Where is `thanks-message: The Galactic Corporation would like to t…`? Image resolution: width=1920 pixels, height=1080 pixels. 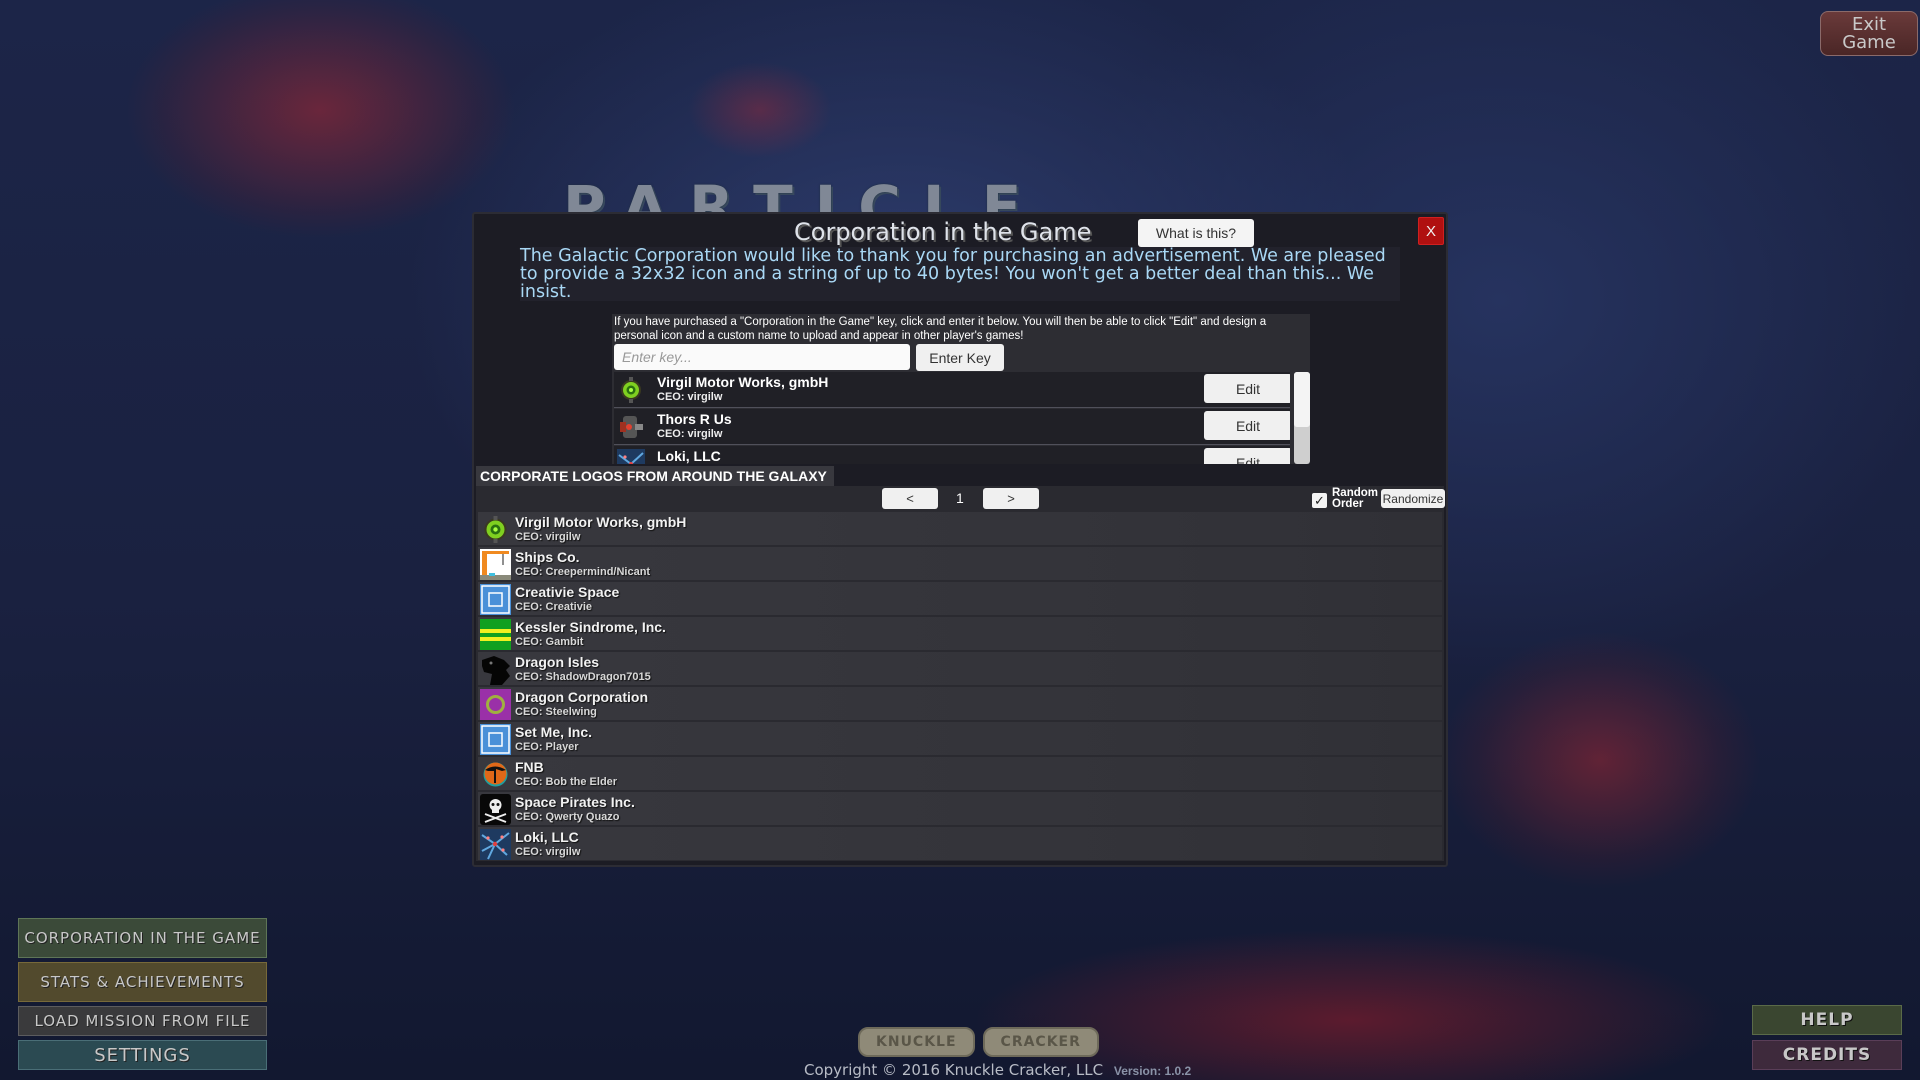
thanks-message: The Galactic Corporation would like to t… is located at coordinates (960, 274).